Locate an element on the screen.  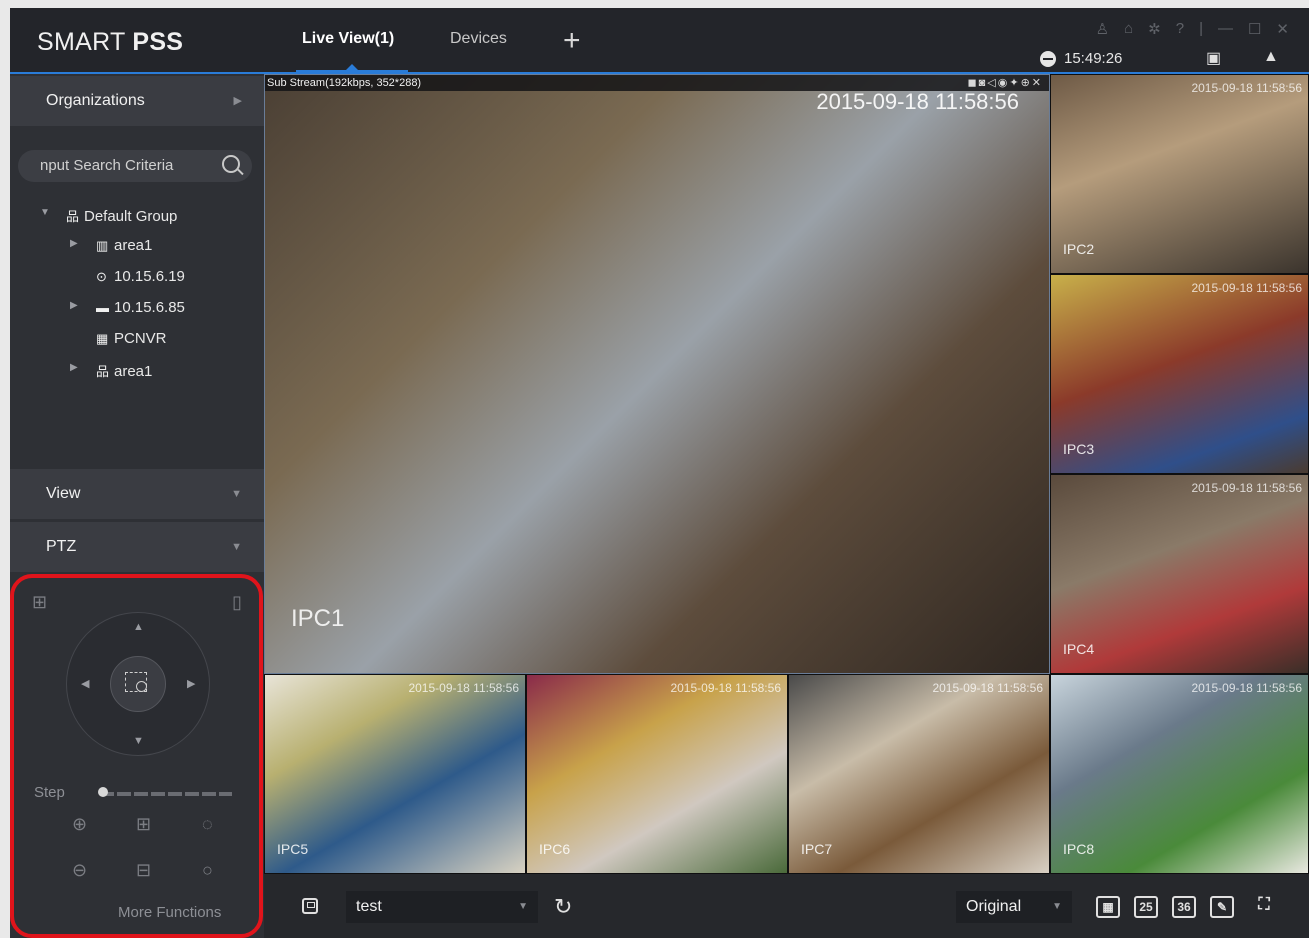
record-icon: ◼ is located at coordinates (972, 83).